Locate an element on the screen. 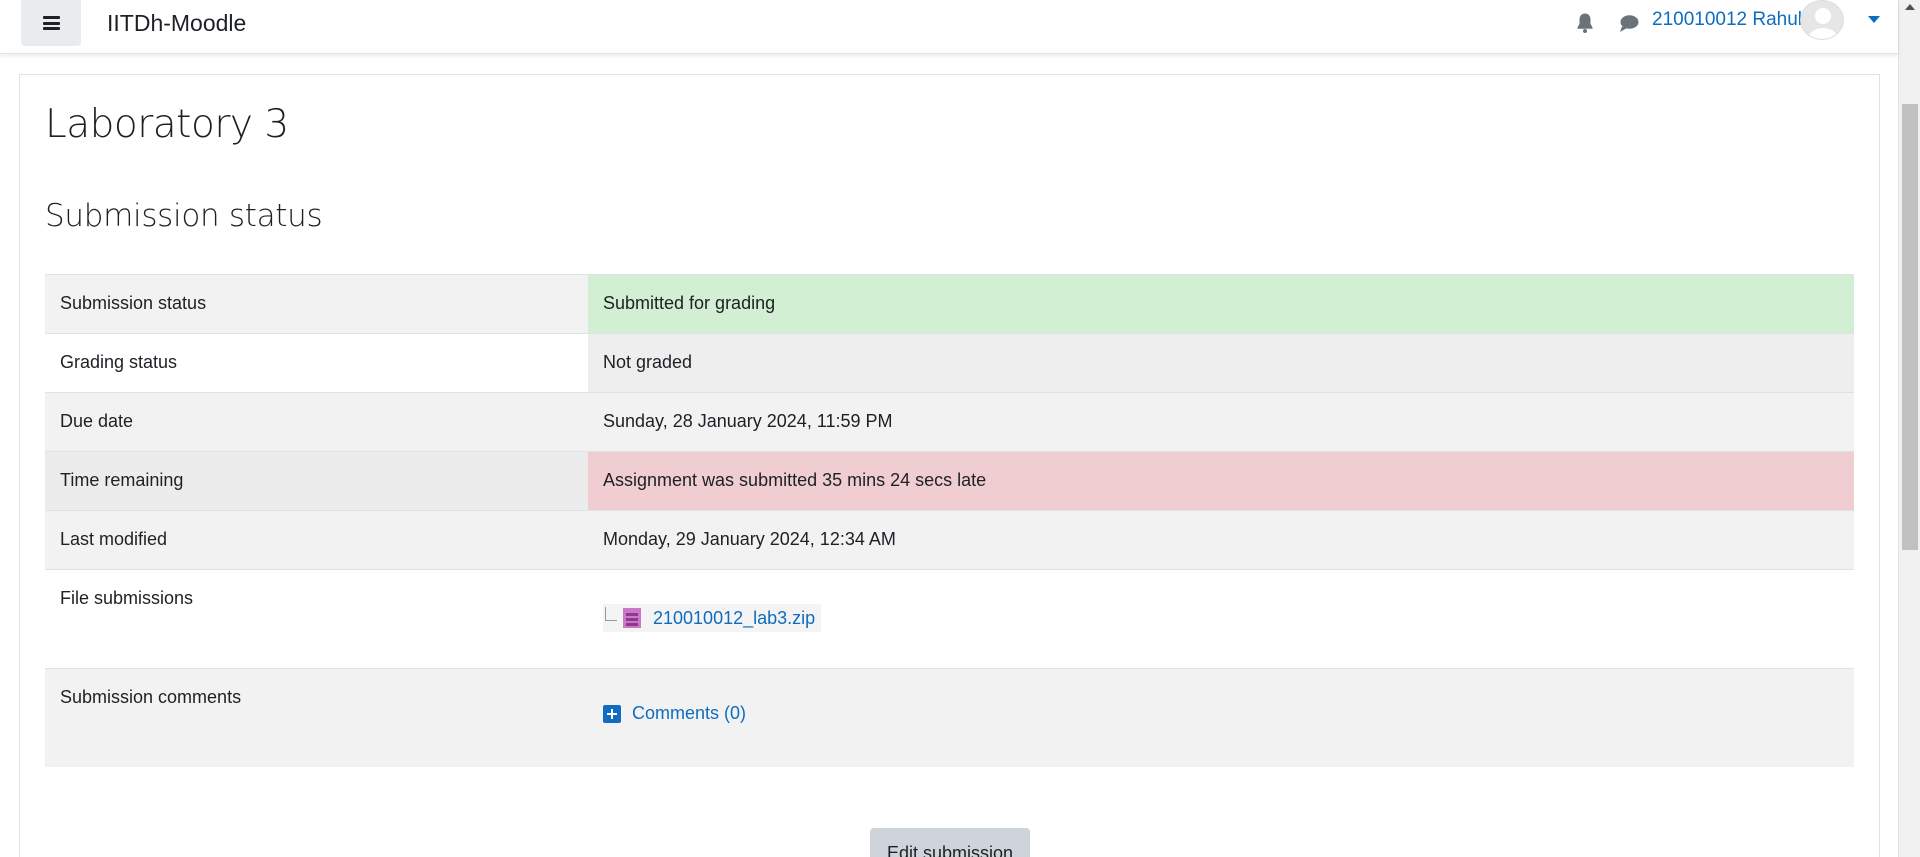  file-link: 210010012_lab3.zip is located at coordinates (734, 618).